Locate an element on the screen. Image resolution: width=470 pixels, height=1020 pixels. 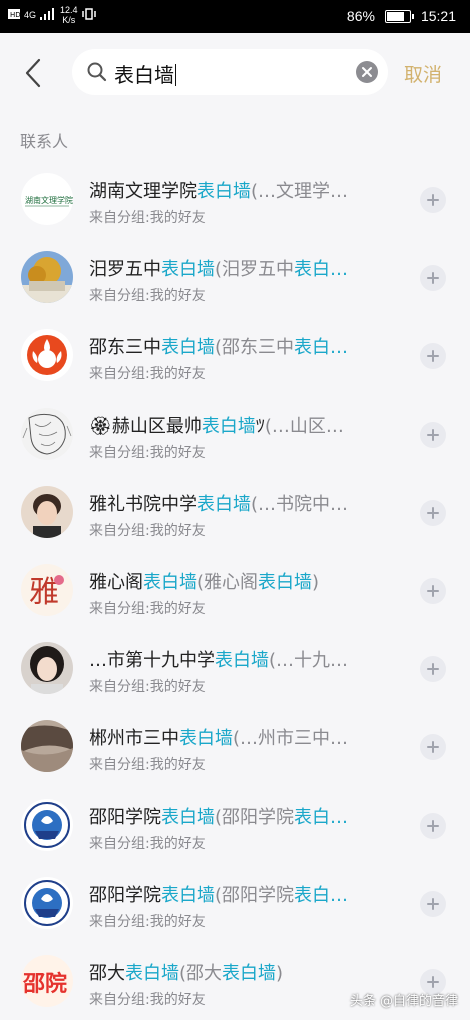
clear-button is located at coordinates (367, 72).